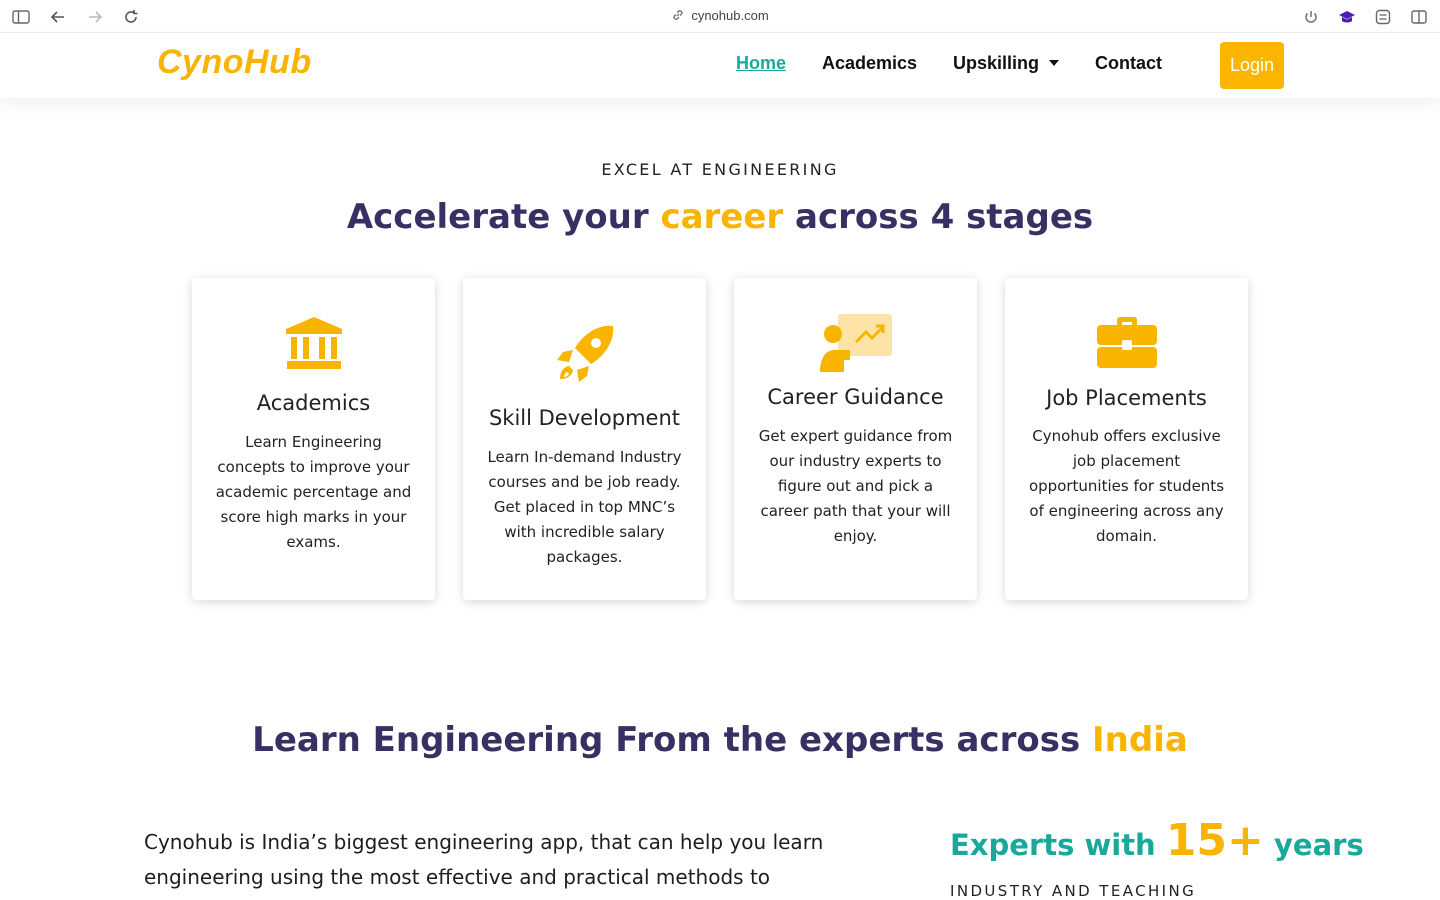 This screenshot has width=1440, height=900. Describe the element at coordinates (1347, 17) in the screenshot. I see `graduation-cap-extension-icon` at that location.